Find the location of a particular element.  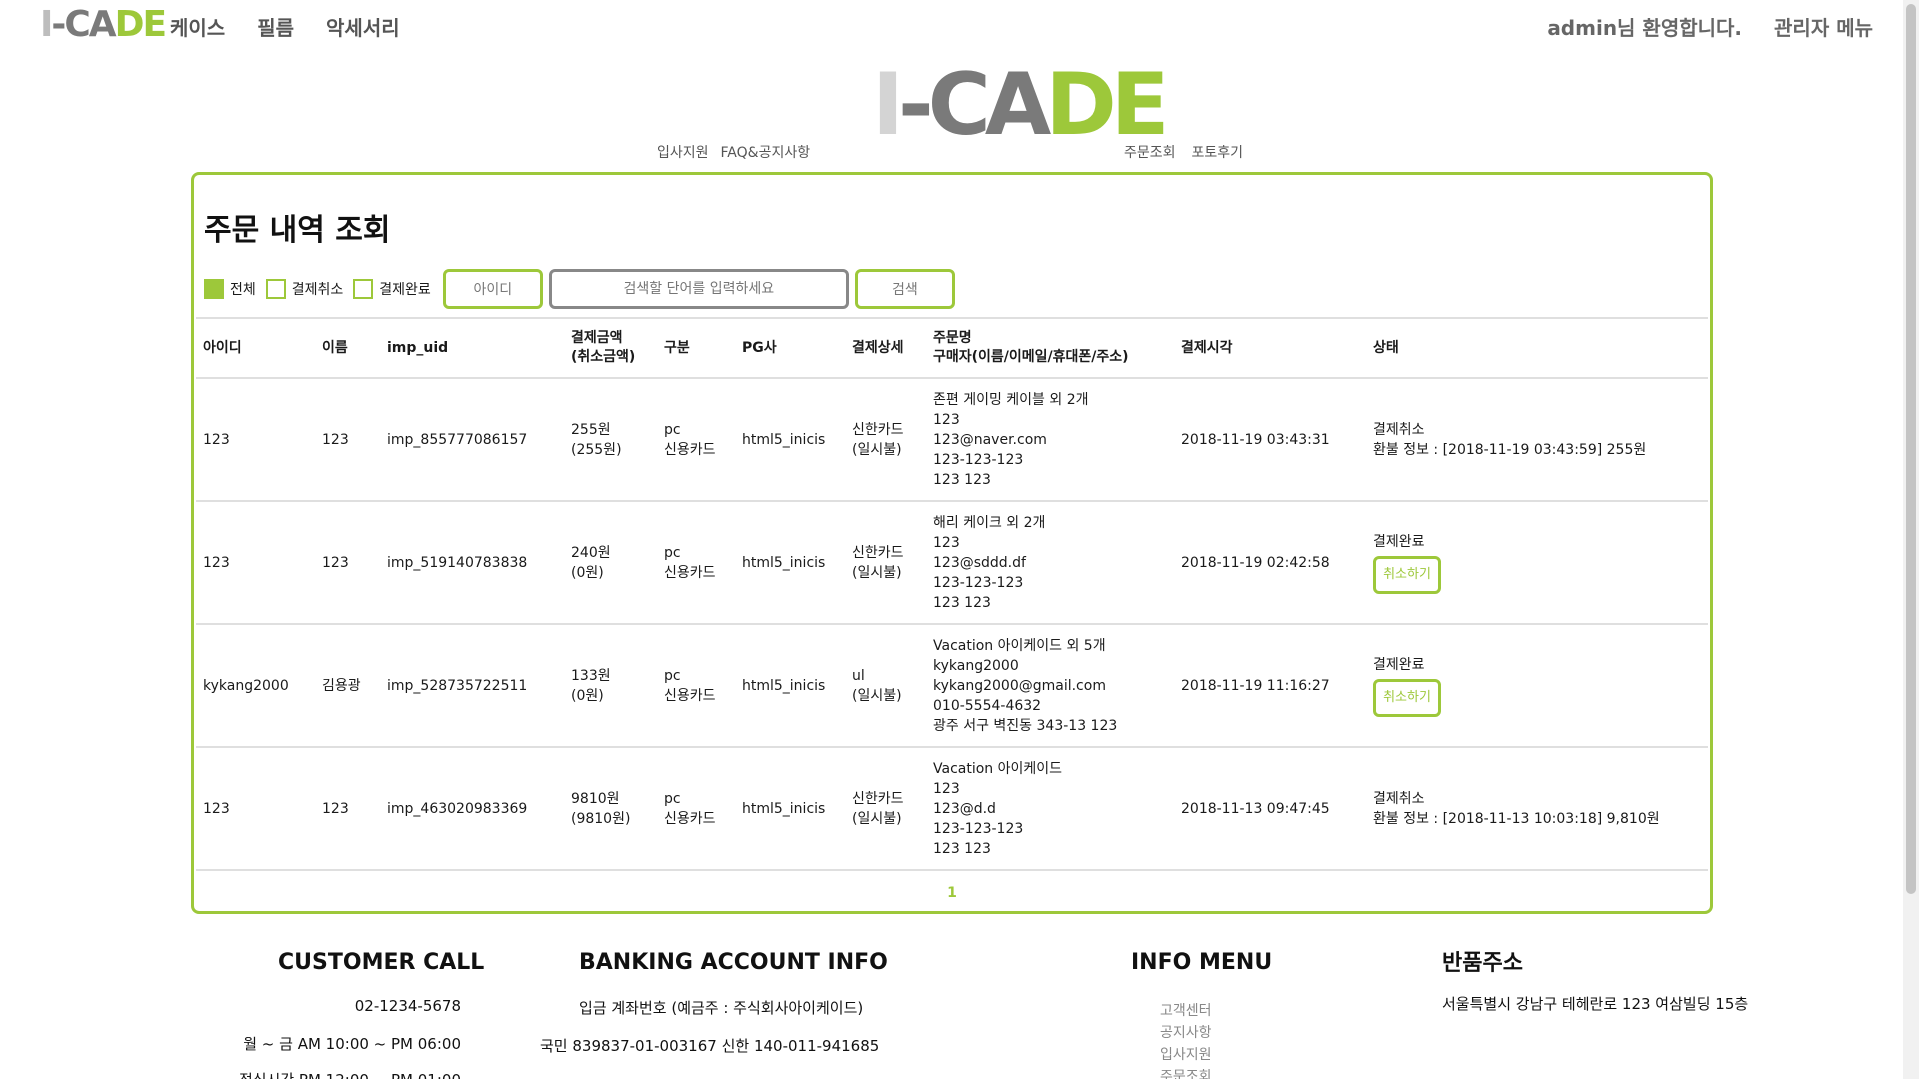

main-logo-part-1: I is located at coordinates (888, 105).